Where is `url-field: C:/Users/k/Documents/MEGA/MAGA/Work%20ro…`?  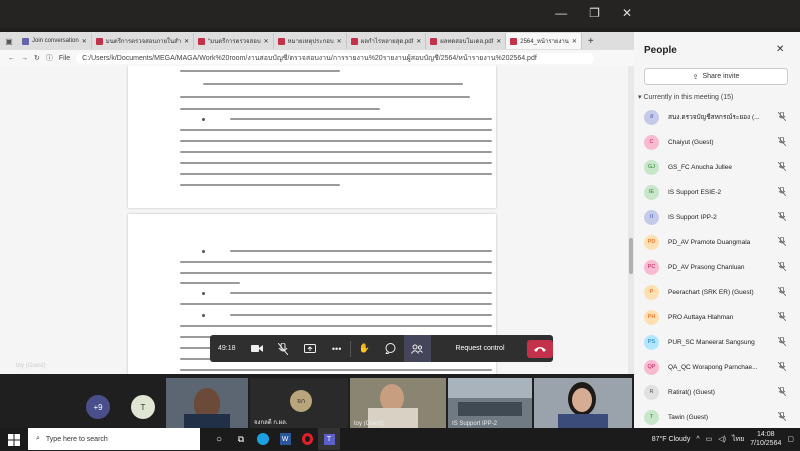 url-field: C:/Users/k/Documents/MEGA/MAGA/Work%20ro… is located at coordinates (335, 58).